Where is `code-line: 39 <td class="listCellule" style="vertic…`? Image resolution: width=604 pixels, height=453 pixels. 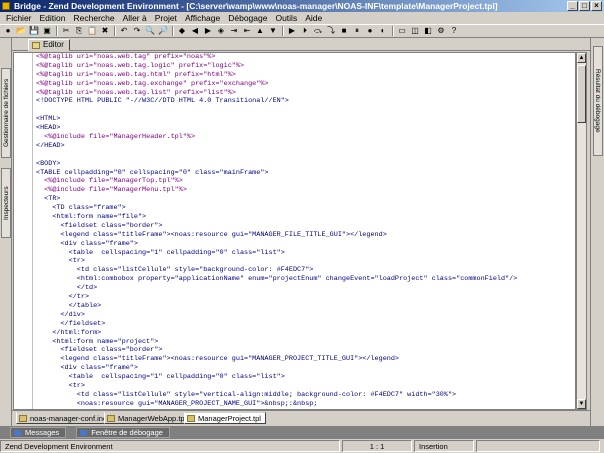 code-line: 39 <td class="listCellule" style="vertic… is located at coordinates (305, 395).